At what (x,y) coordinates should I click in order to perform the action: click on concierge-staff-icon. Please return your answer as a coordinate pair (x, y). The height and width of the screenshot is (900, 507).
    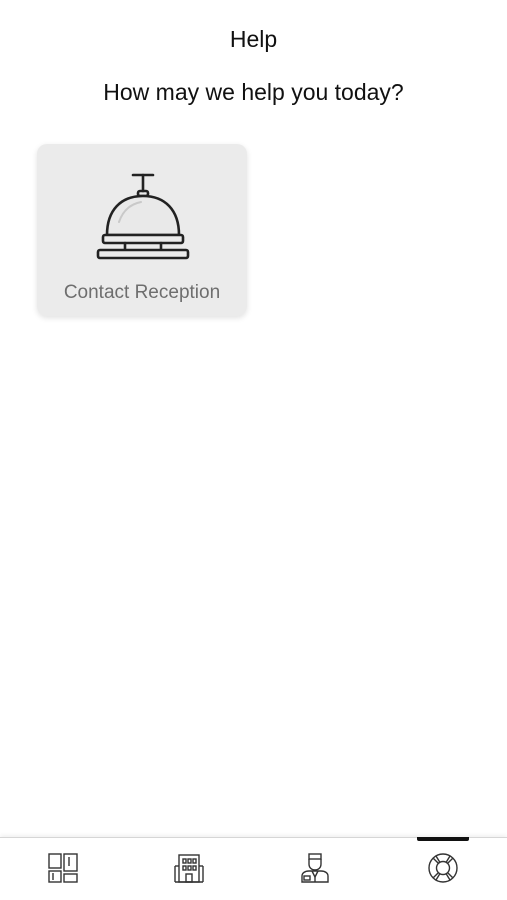
    Looking at the image, I should click on (315, 868).